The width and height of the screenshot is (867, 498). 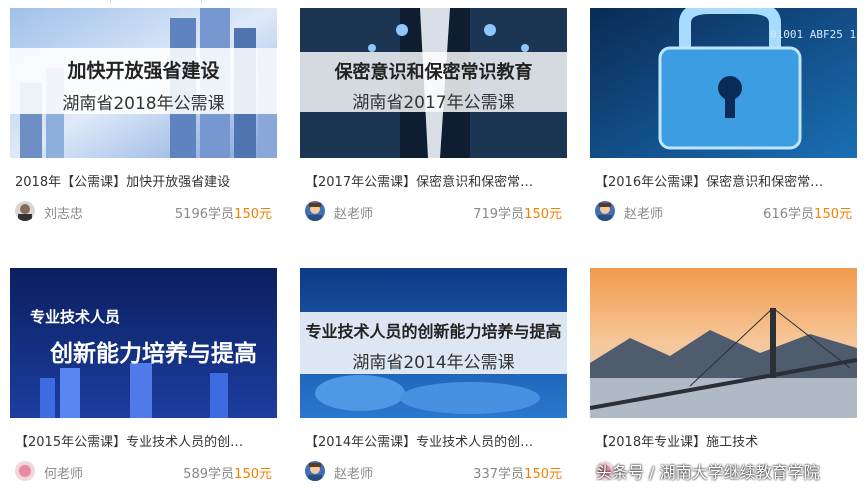 I want to click on banner-text-panel: 保密意识和保密常识教育 湖南省2017年公需课, so click(x=433, y=82).